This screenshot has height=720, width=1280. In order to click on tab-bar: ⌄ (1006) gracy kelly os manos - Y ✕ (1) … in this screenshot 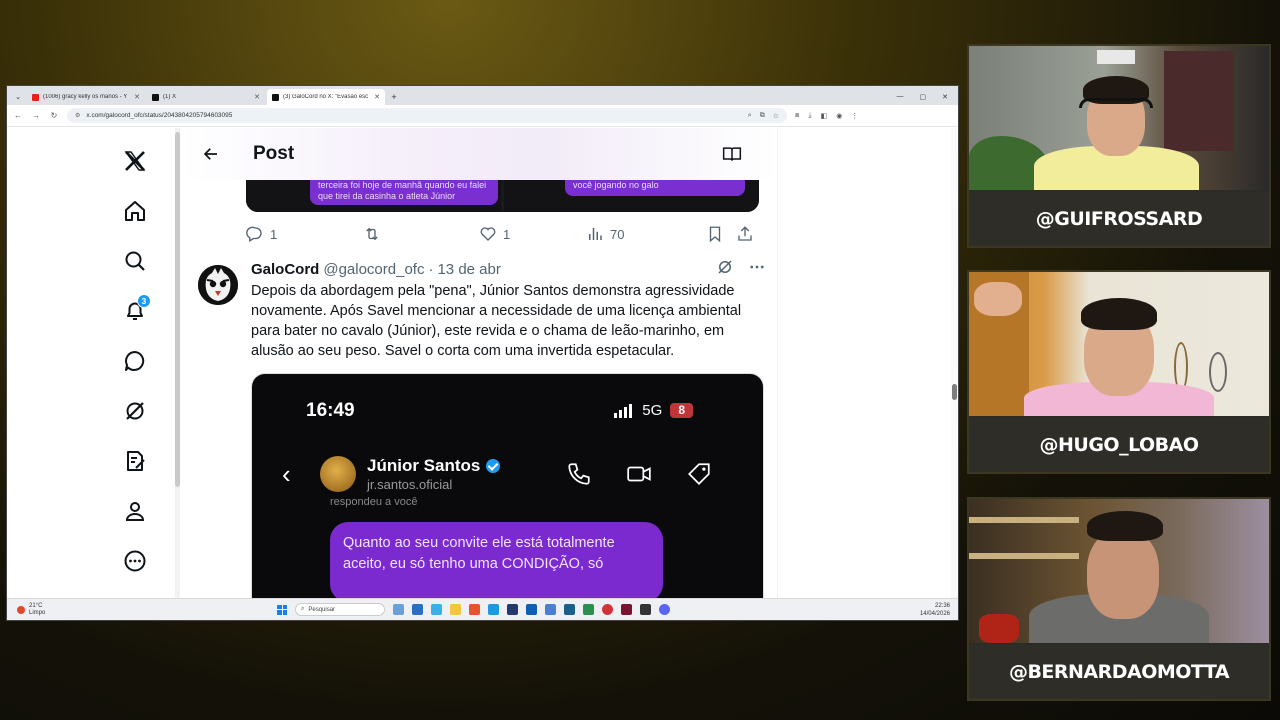, I will do `click(482, 95)`.